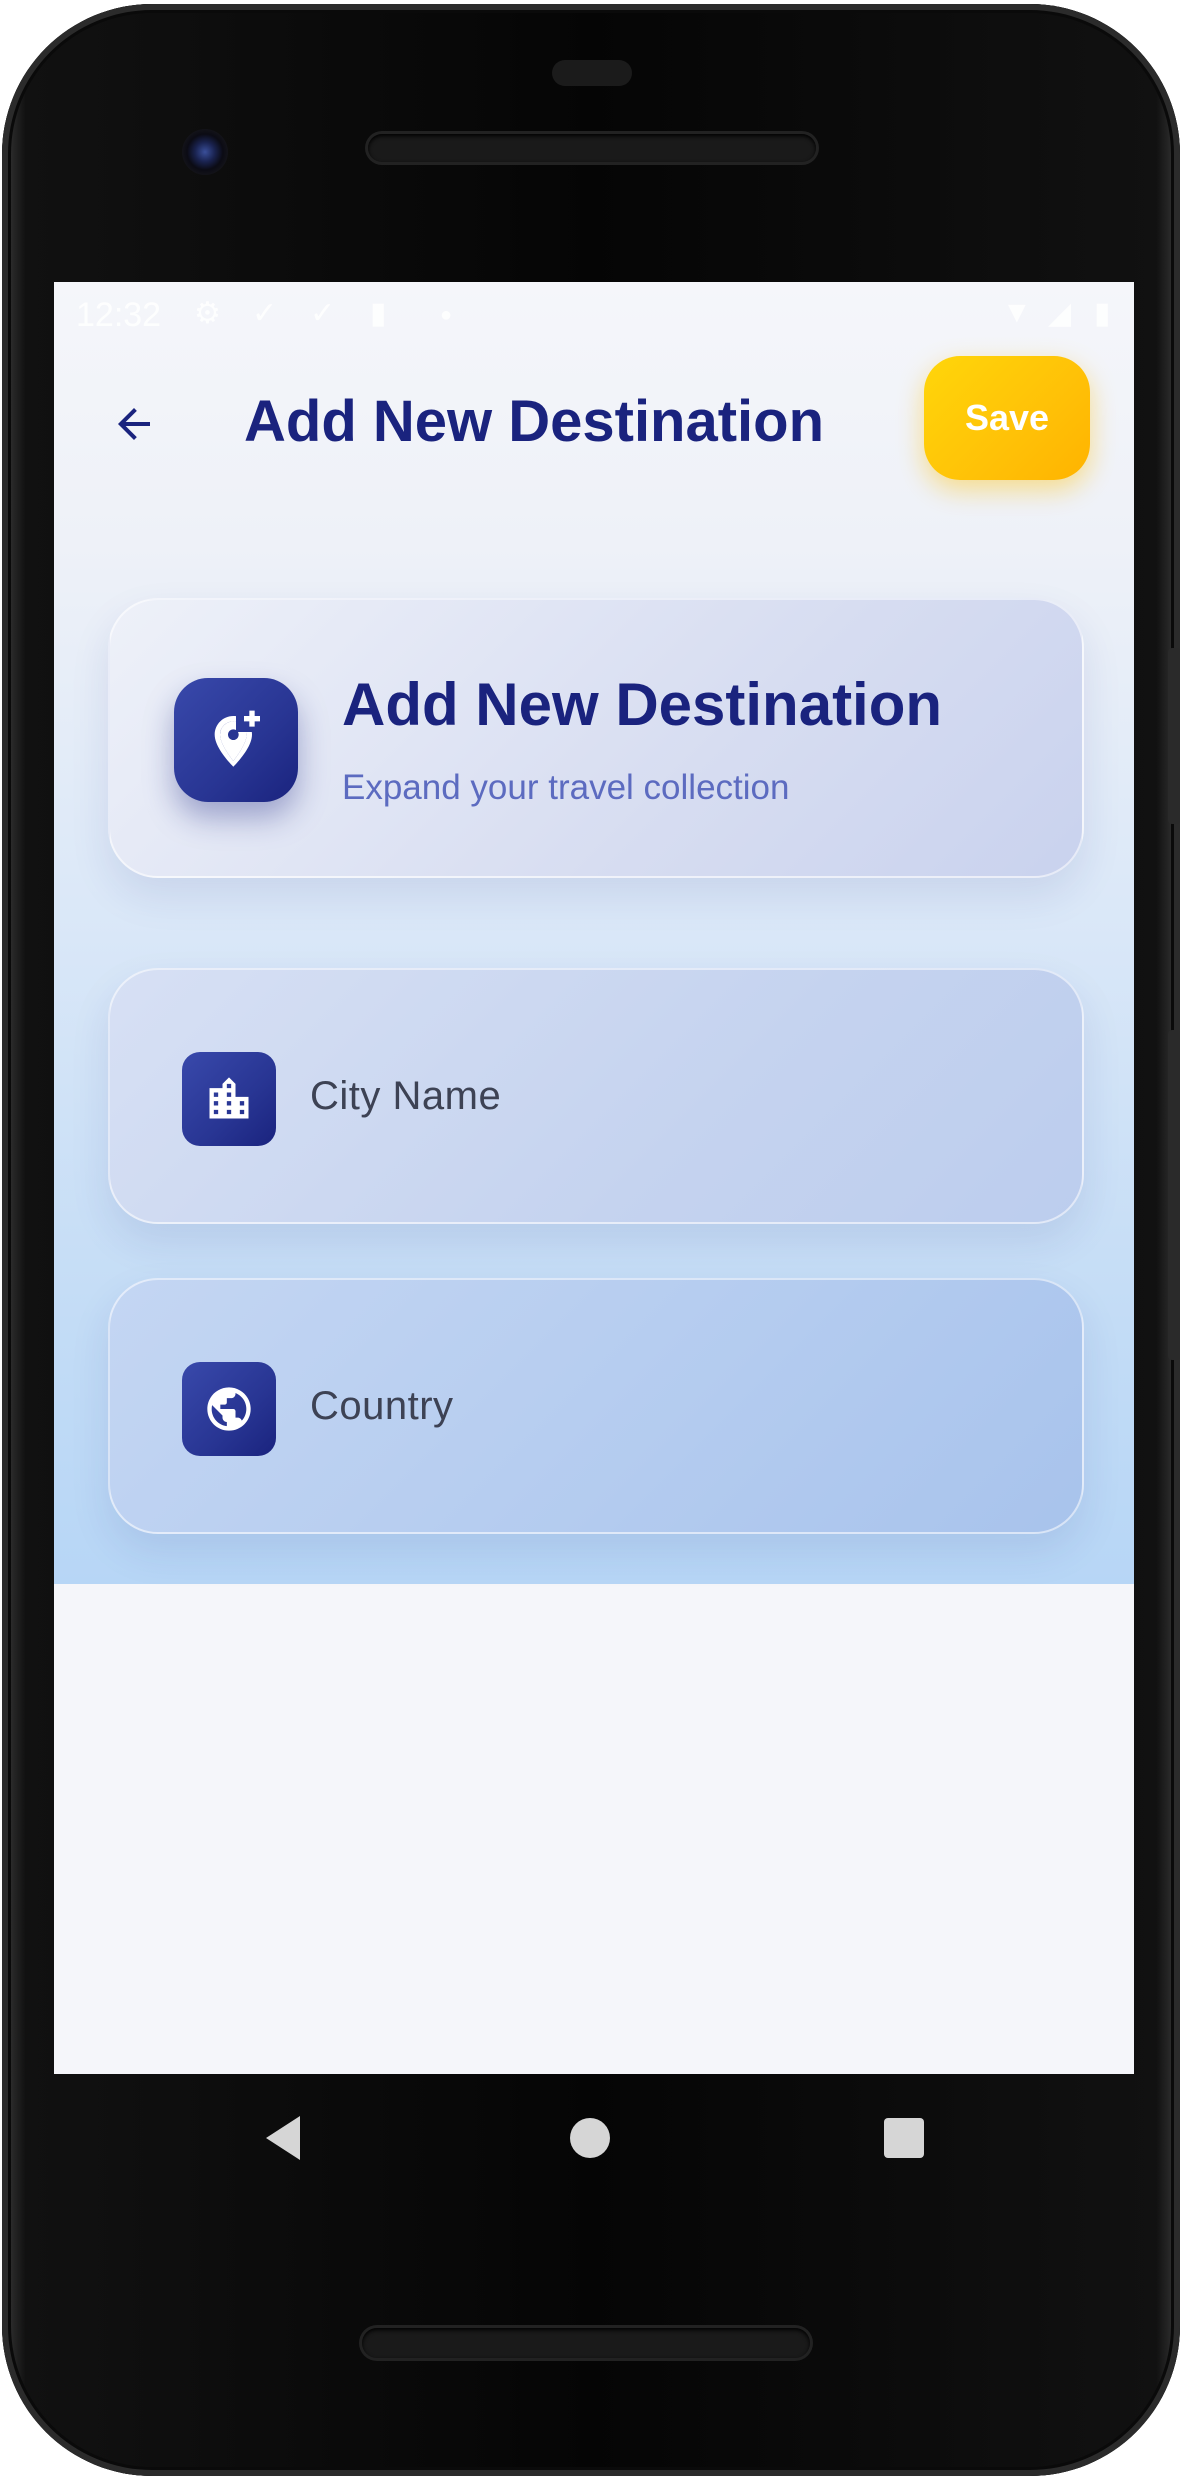 This screenshot has width=1194, height=2480. Describe the element at coordinates (592, 73) in the screenshot. I see `earpiece` at that location.